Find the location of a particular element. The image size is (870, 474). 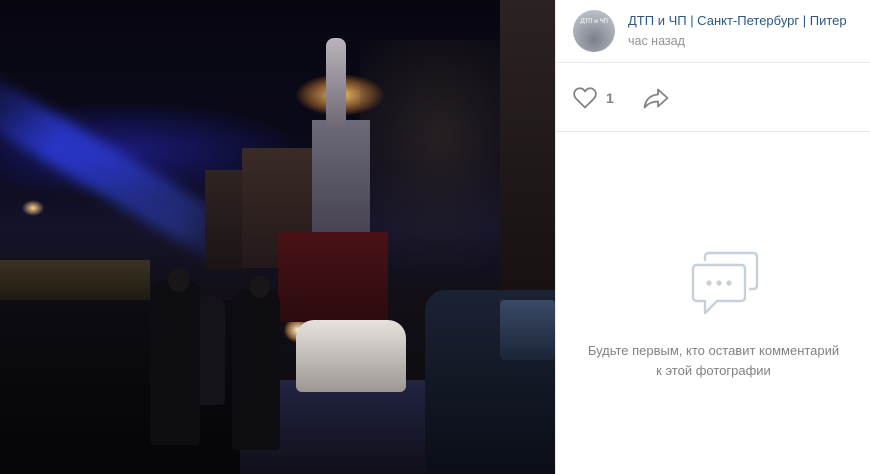

building-left is located at coordinates (225, 220).